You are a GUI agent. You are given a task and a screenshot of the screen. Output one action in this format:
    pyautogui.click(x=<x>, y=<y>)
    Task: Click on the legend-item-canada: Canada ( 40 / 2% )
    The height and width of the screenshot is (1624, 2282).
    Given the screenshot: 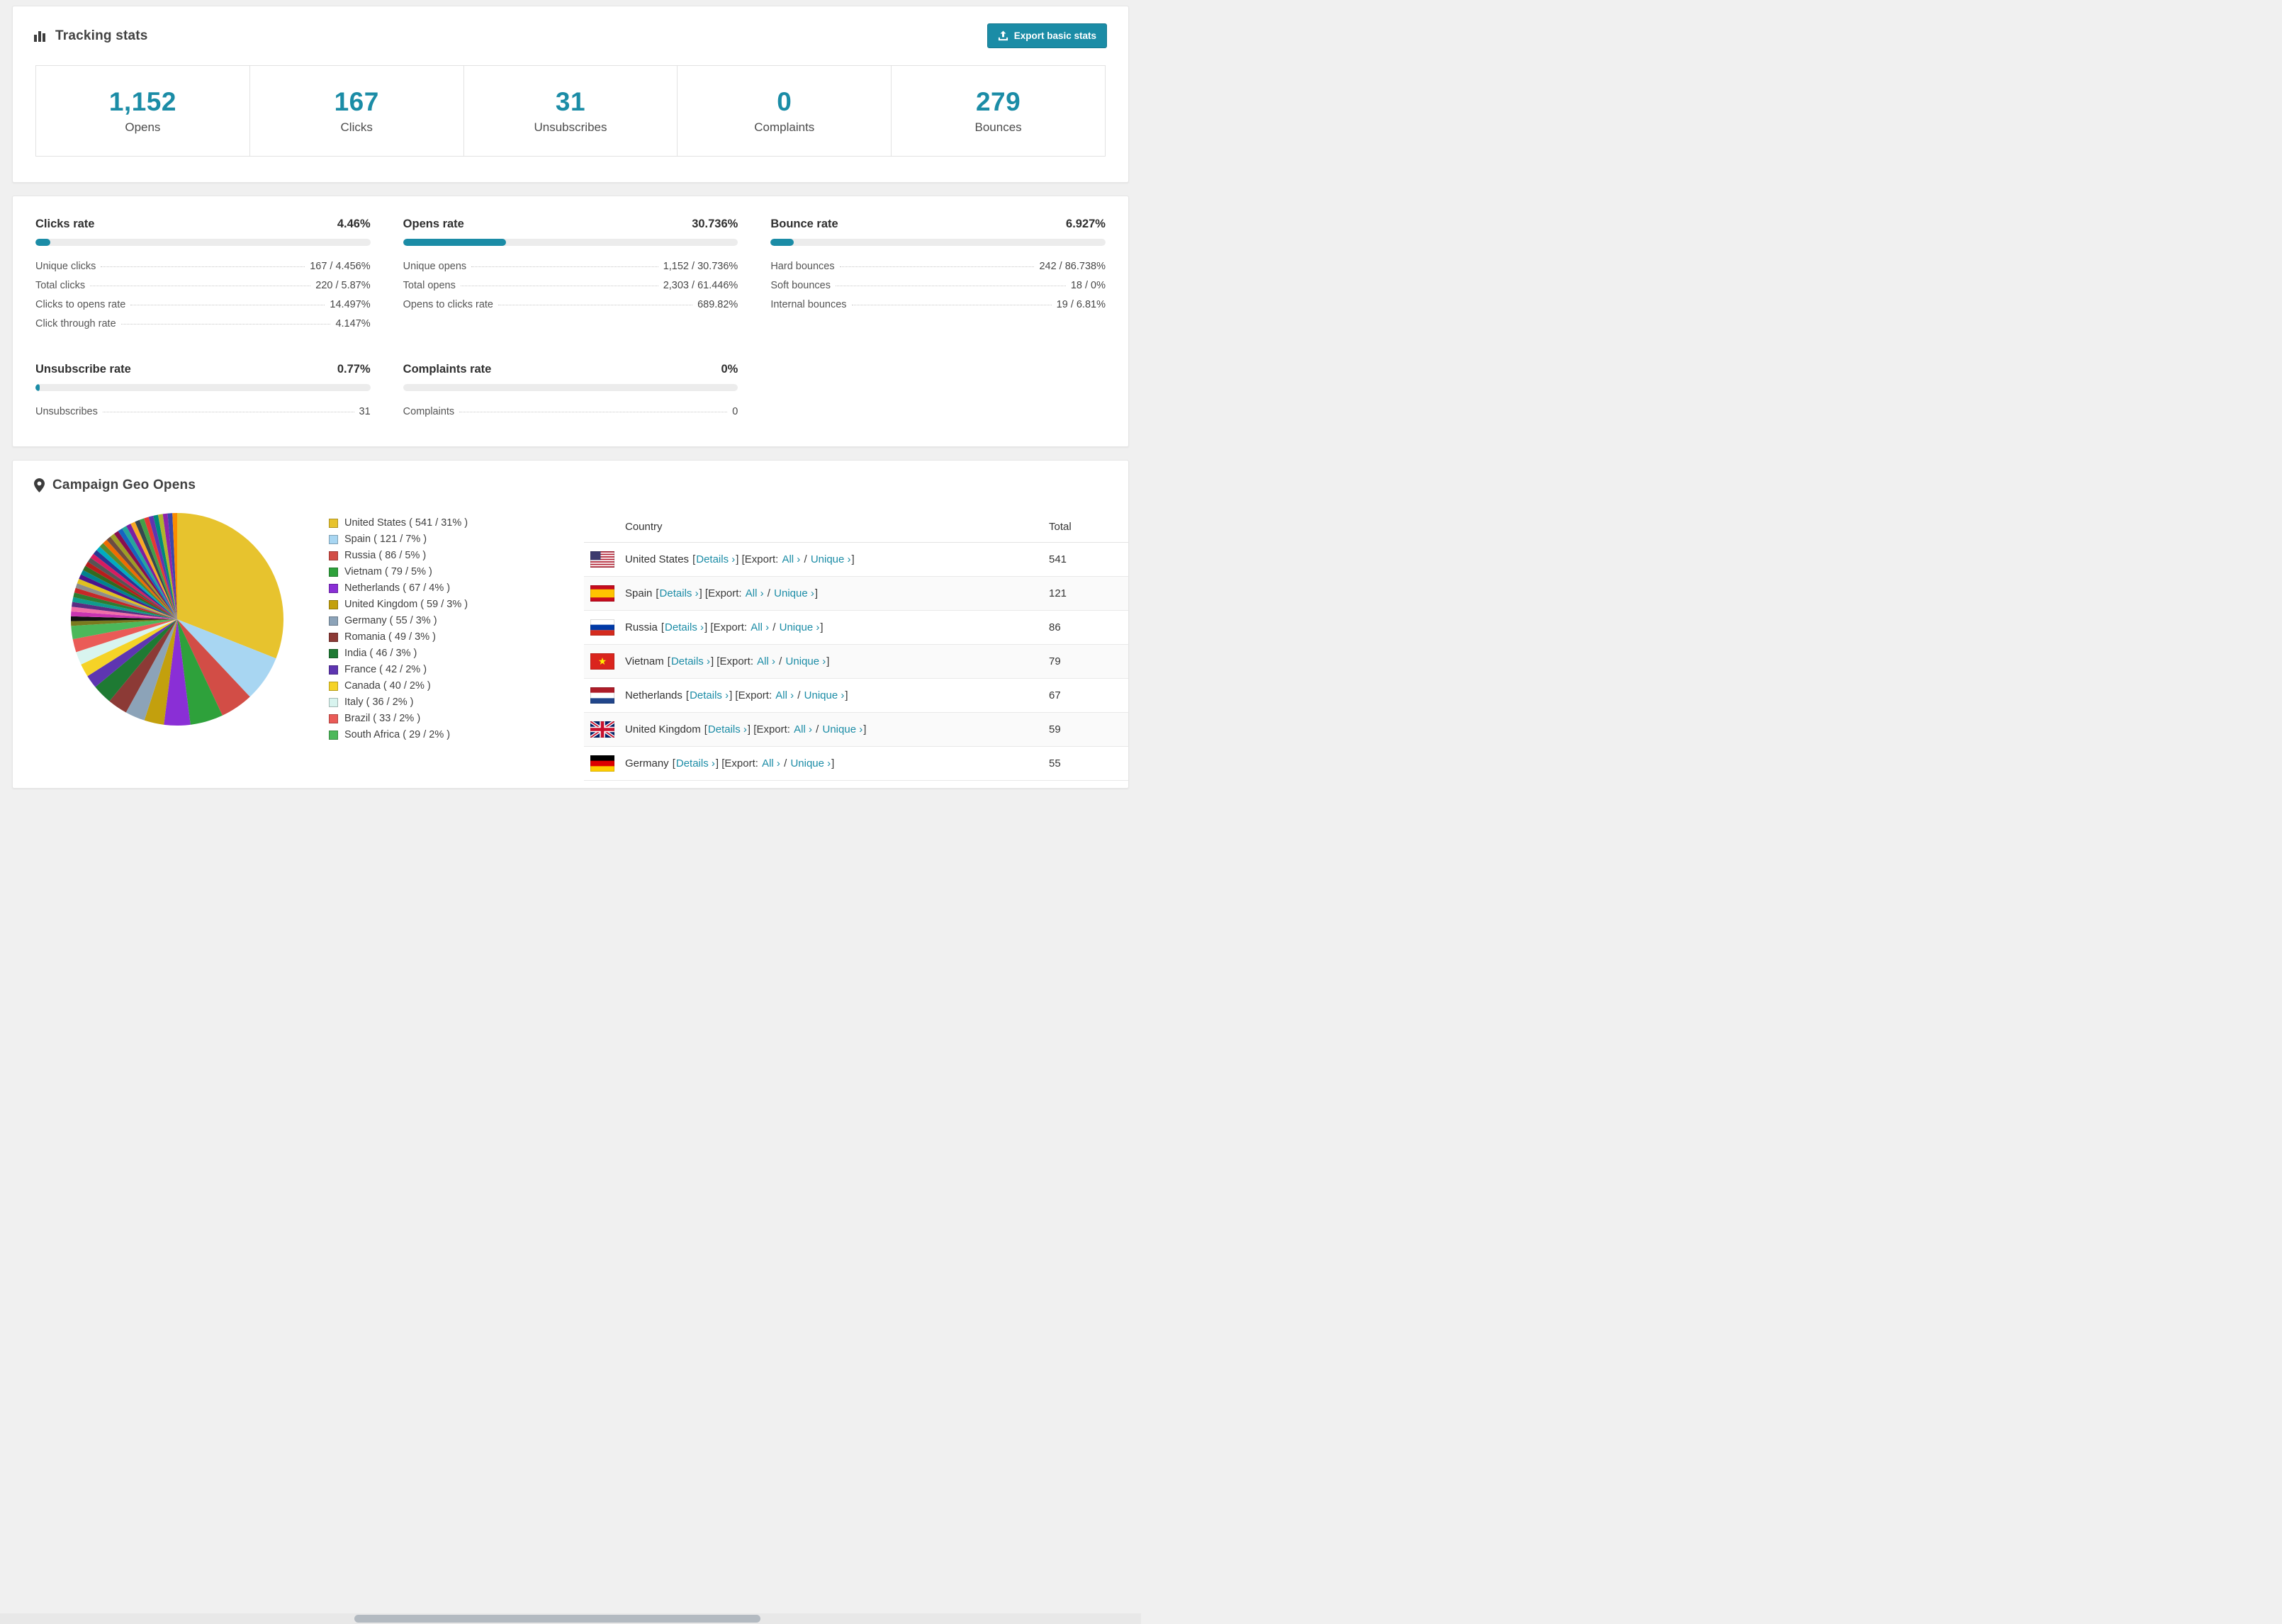 What is the action you would take?
    pyautogui.click(x=439, y=686)
    